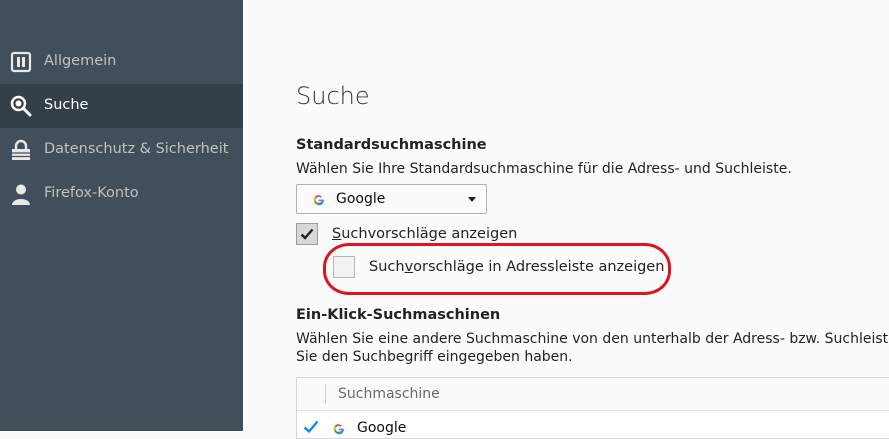  What do you see at coordinates (382, 428) in the screenshot?
I see `engine-name: Google` at bounding box center [382, 428].